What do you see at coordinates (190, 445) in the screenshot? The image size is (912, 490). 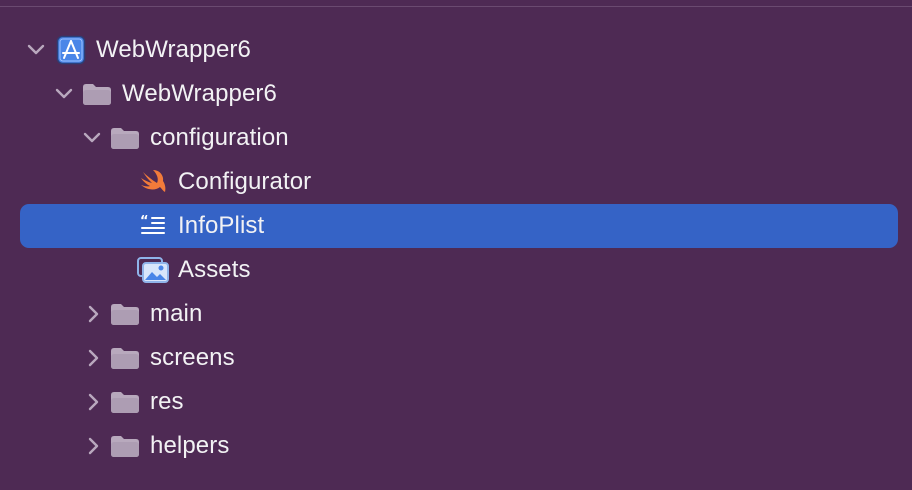 I see `tree-row-label: helpers` at bounding box center [190, 445].